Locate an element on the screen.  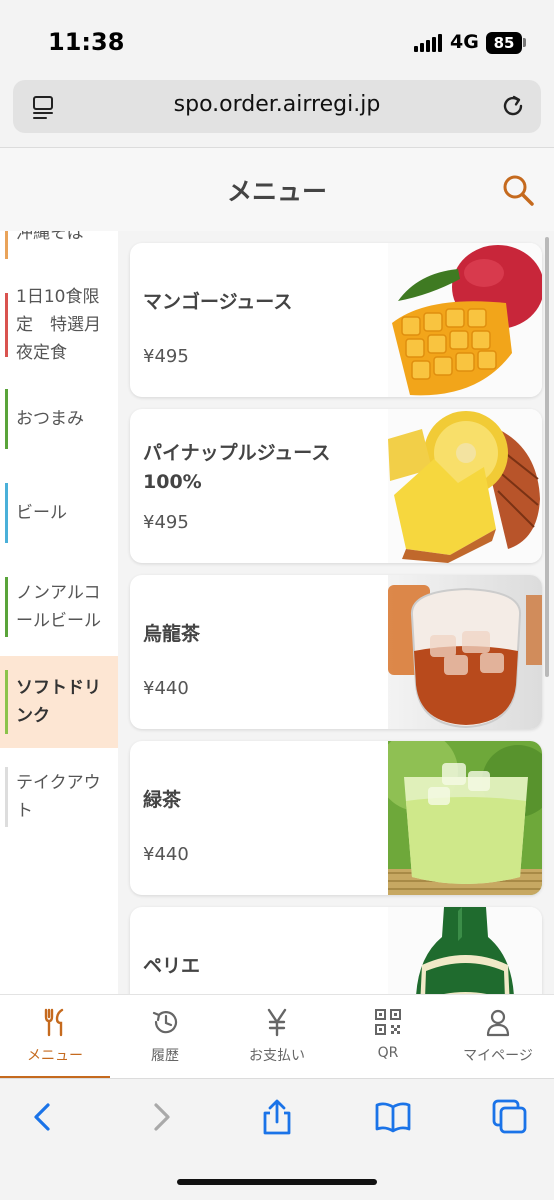
menu-item-card: マンゴージュース ¥495 is located at coordinates (336, 320).